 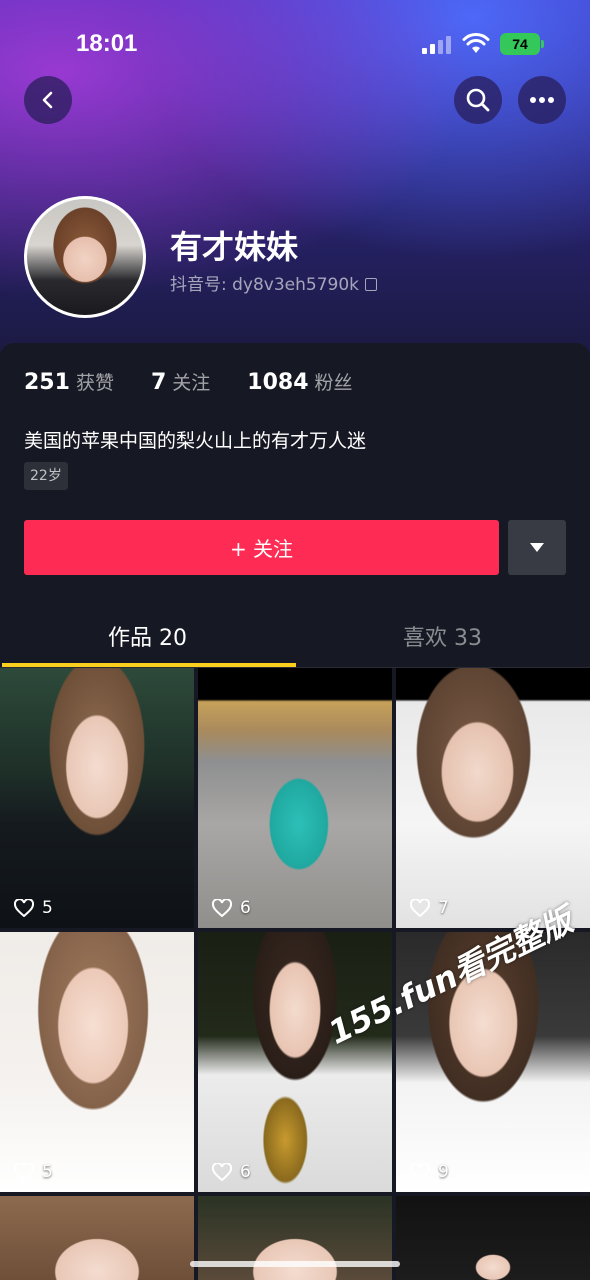 I want to click on following-stat: 7 关注, so click(x=195, y=382).